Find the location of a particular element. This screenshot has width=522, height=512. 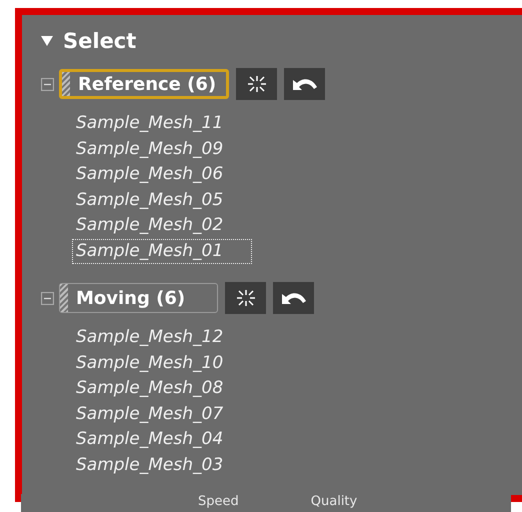

mesh-item: Sample_Mesh_06 is located at coordinates (162, 175).